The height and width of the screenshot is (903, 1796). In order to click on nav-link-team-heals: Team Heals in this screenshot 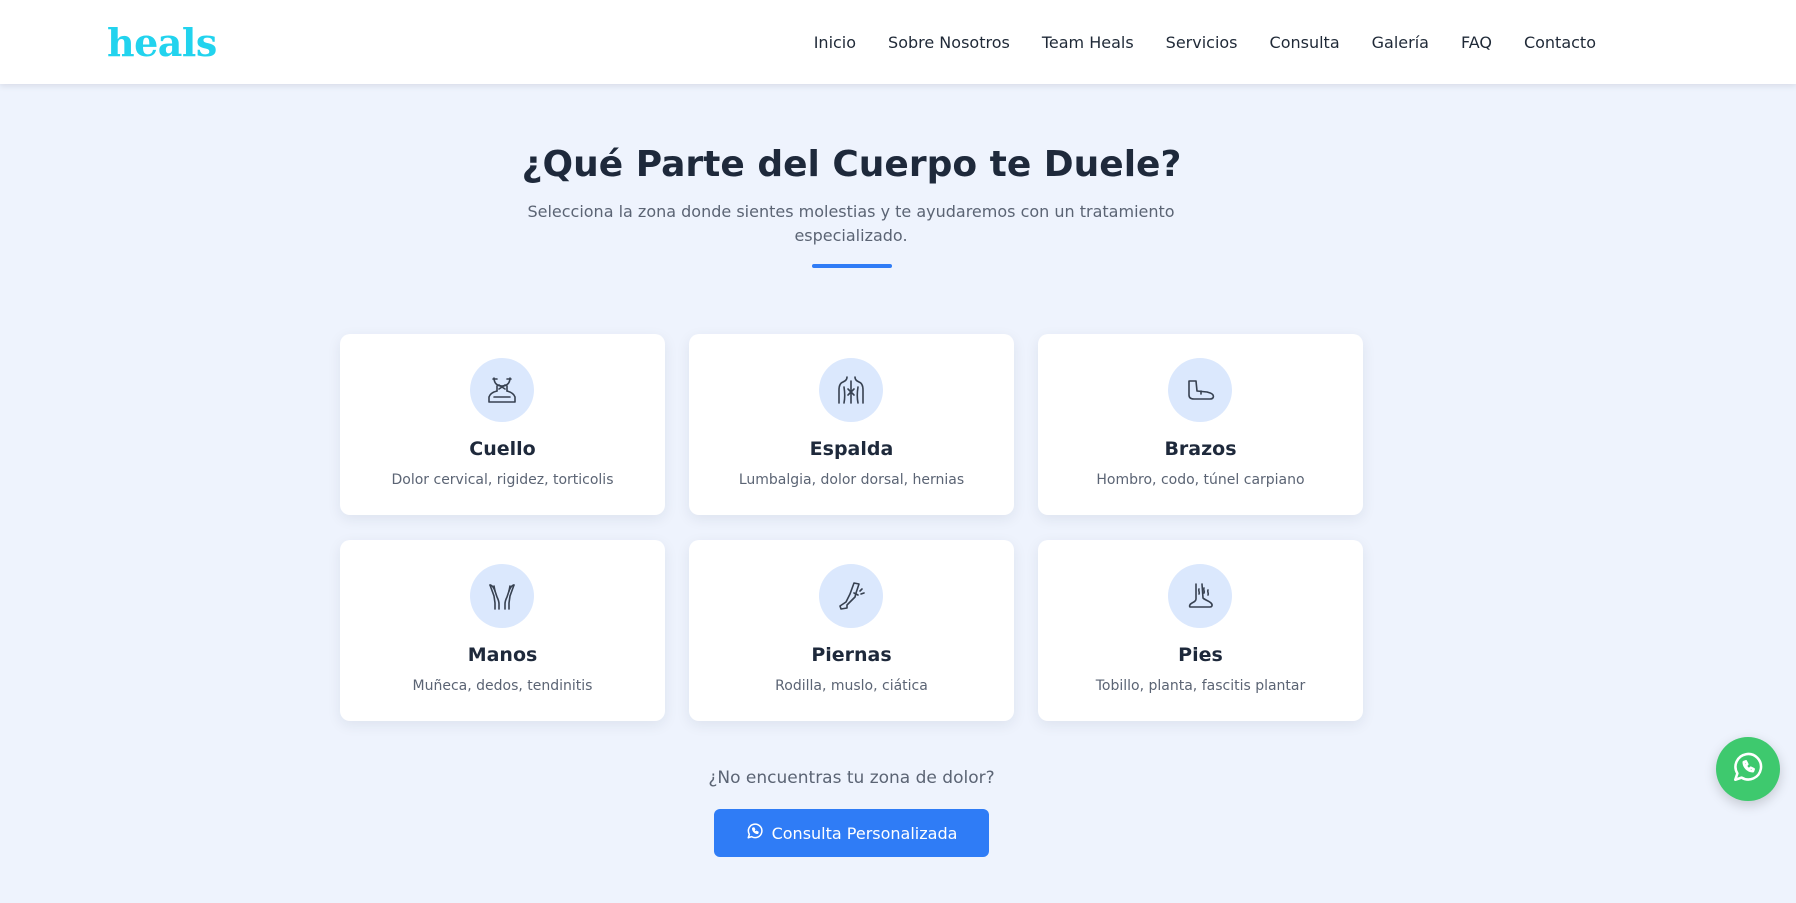, I will do `click(1088, 42)`.